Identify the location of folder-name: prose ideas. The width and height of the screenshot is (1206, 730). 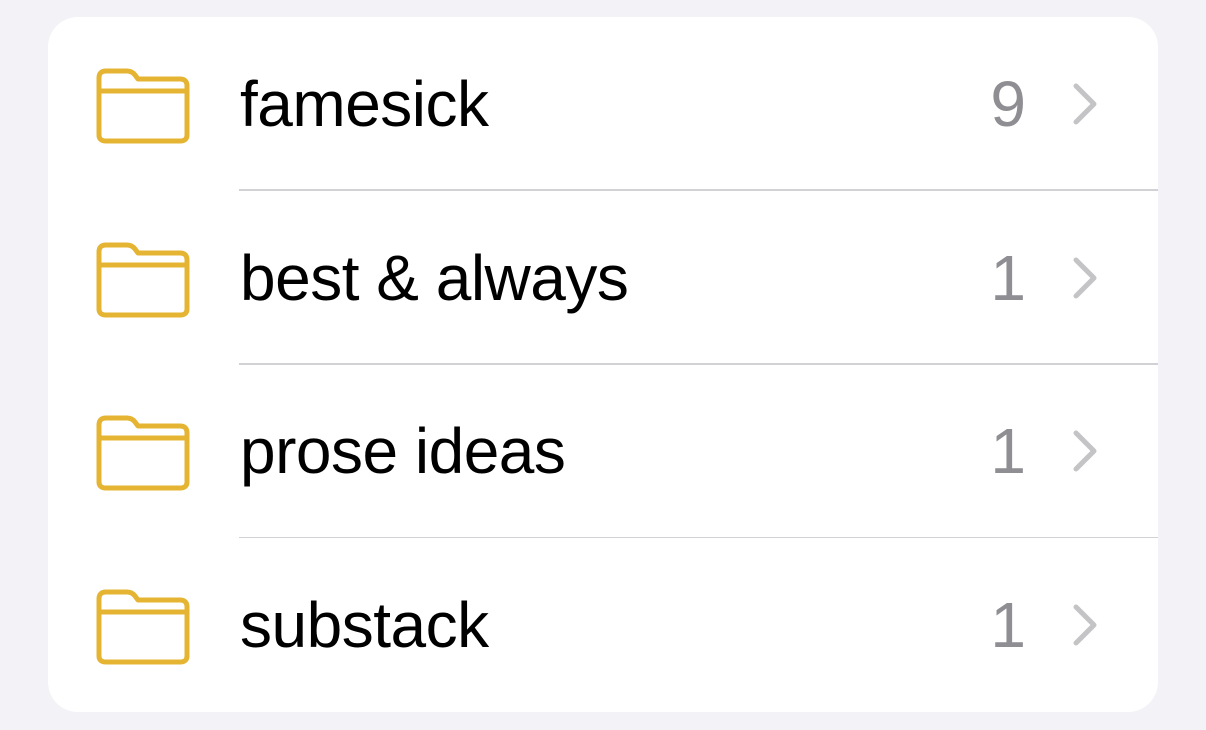
(403, 451).